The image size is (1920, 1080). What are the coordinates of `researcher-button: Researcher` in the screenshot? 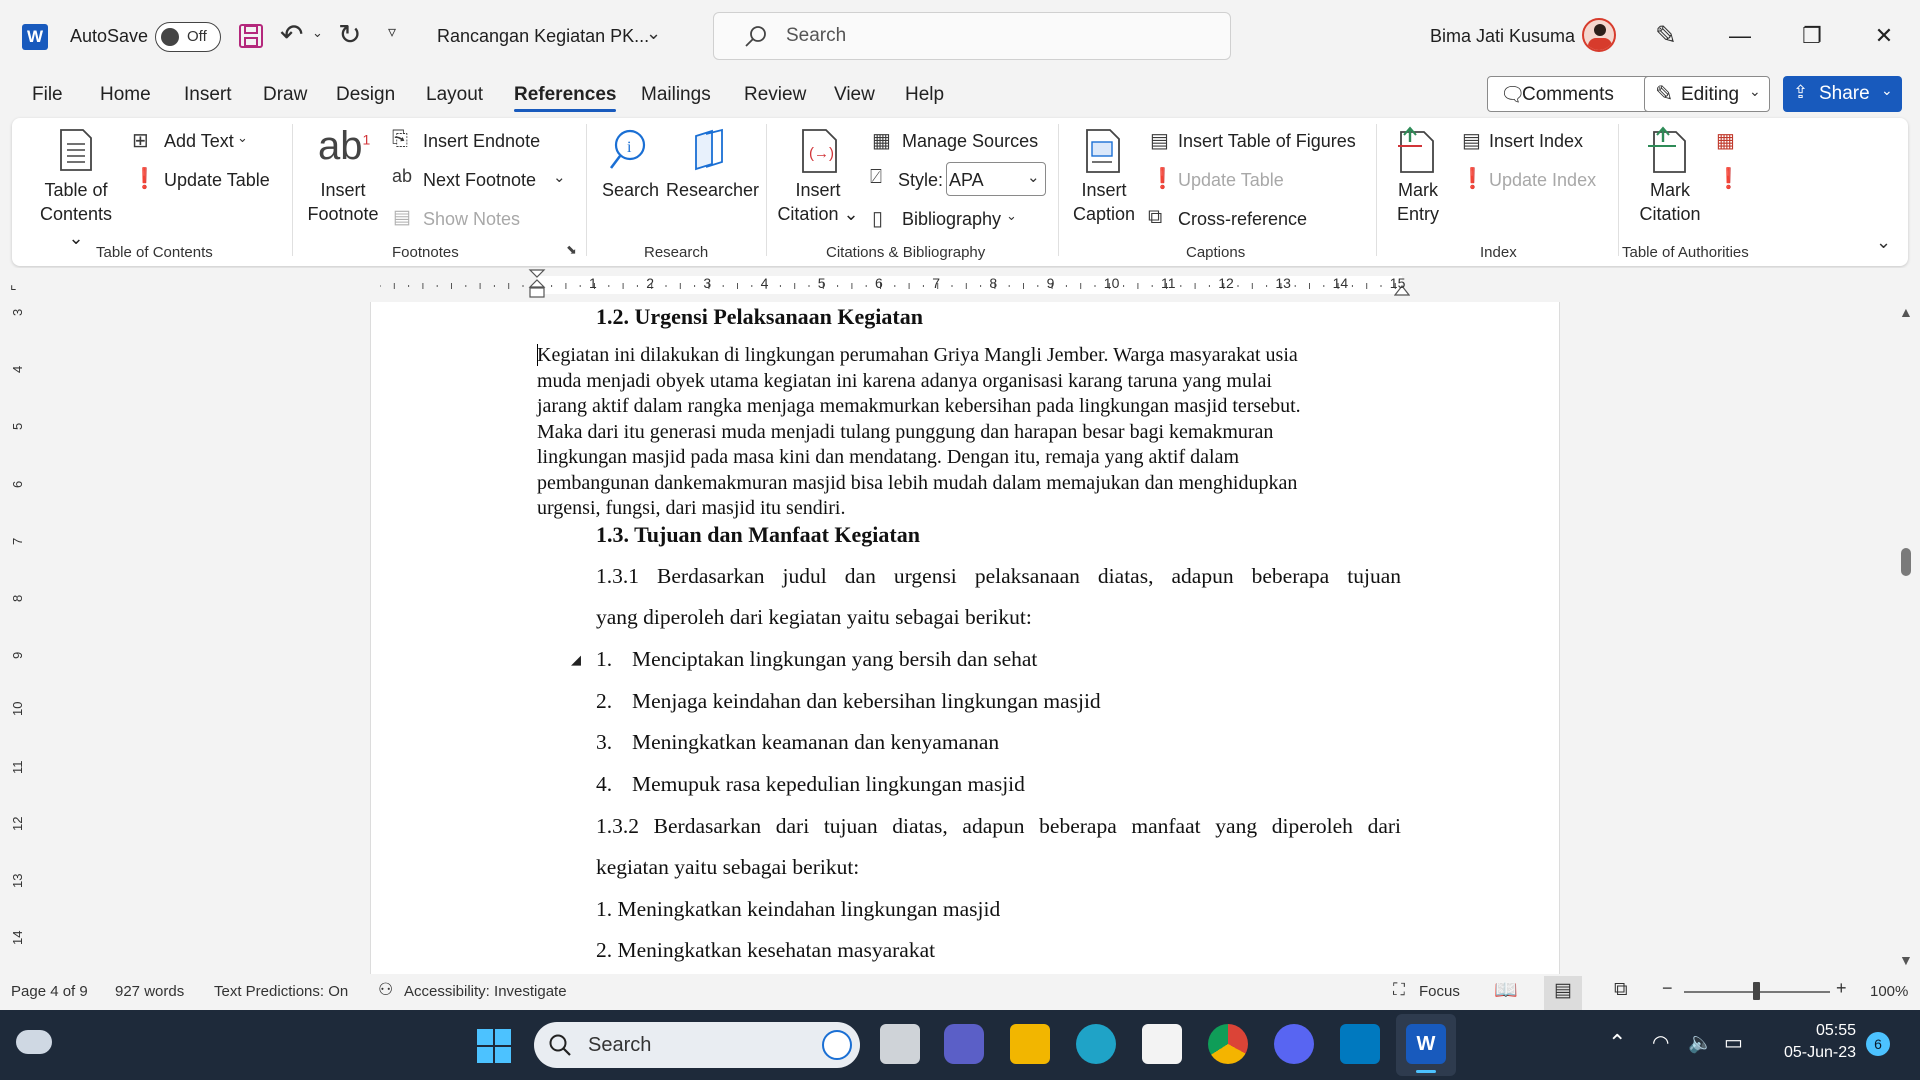 It's located at (712, 190).